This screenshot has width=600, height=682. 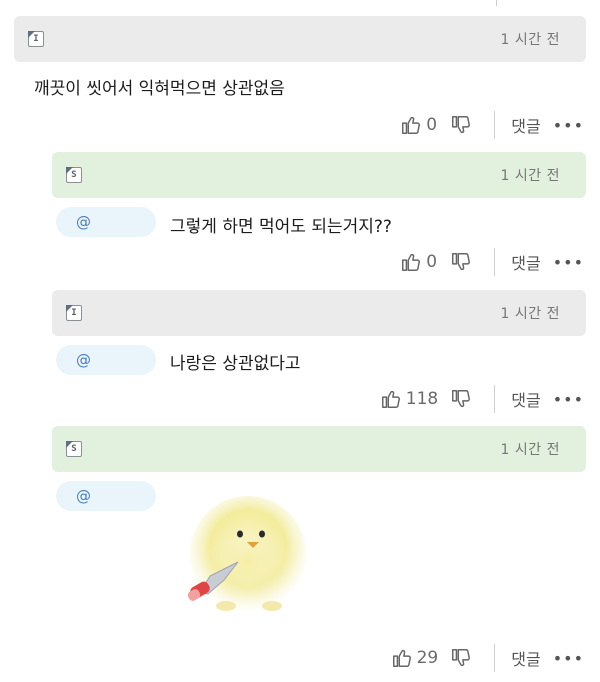 I want to click on comment-actions: 118 댓글 •••, so click(x=482, y=399).